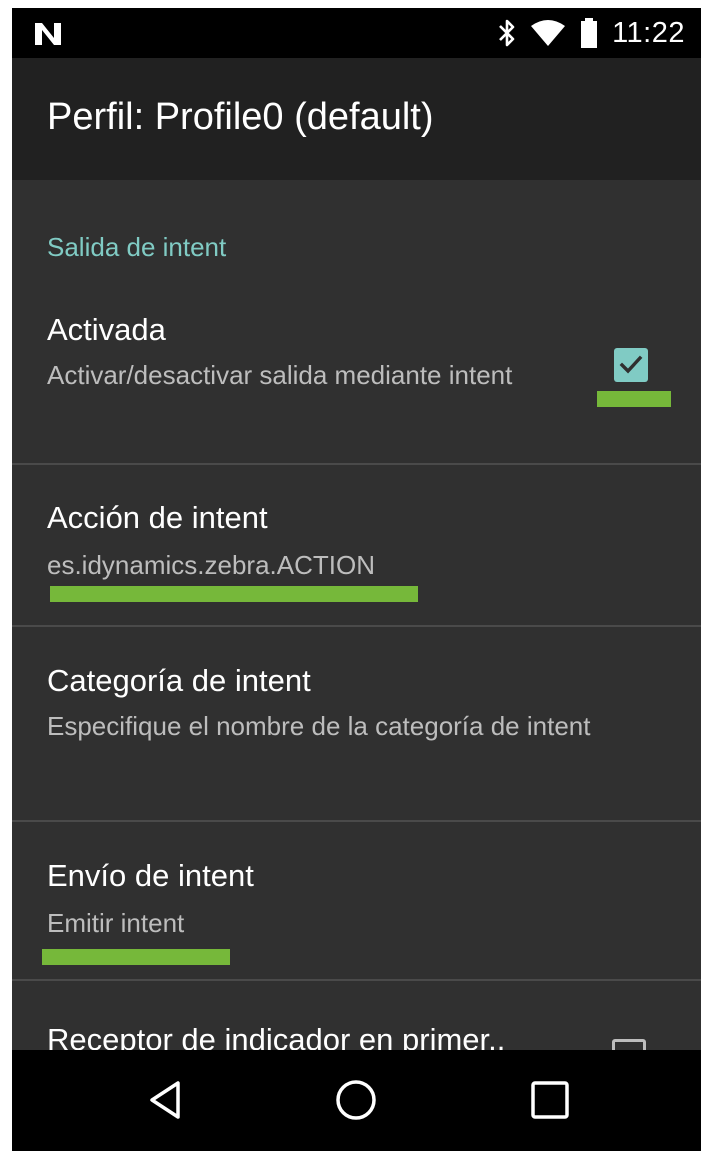 Image resolution: width=709 pixels, height=1151 pixels. I want to click on page-title: Perfil: Profile0 (default), so click(240, 117).